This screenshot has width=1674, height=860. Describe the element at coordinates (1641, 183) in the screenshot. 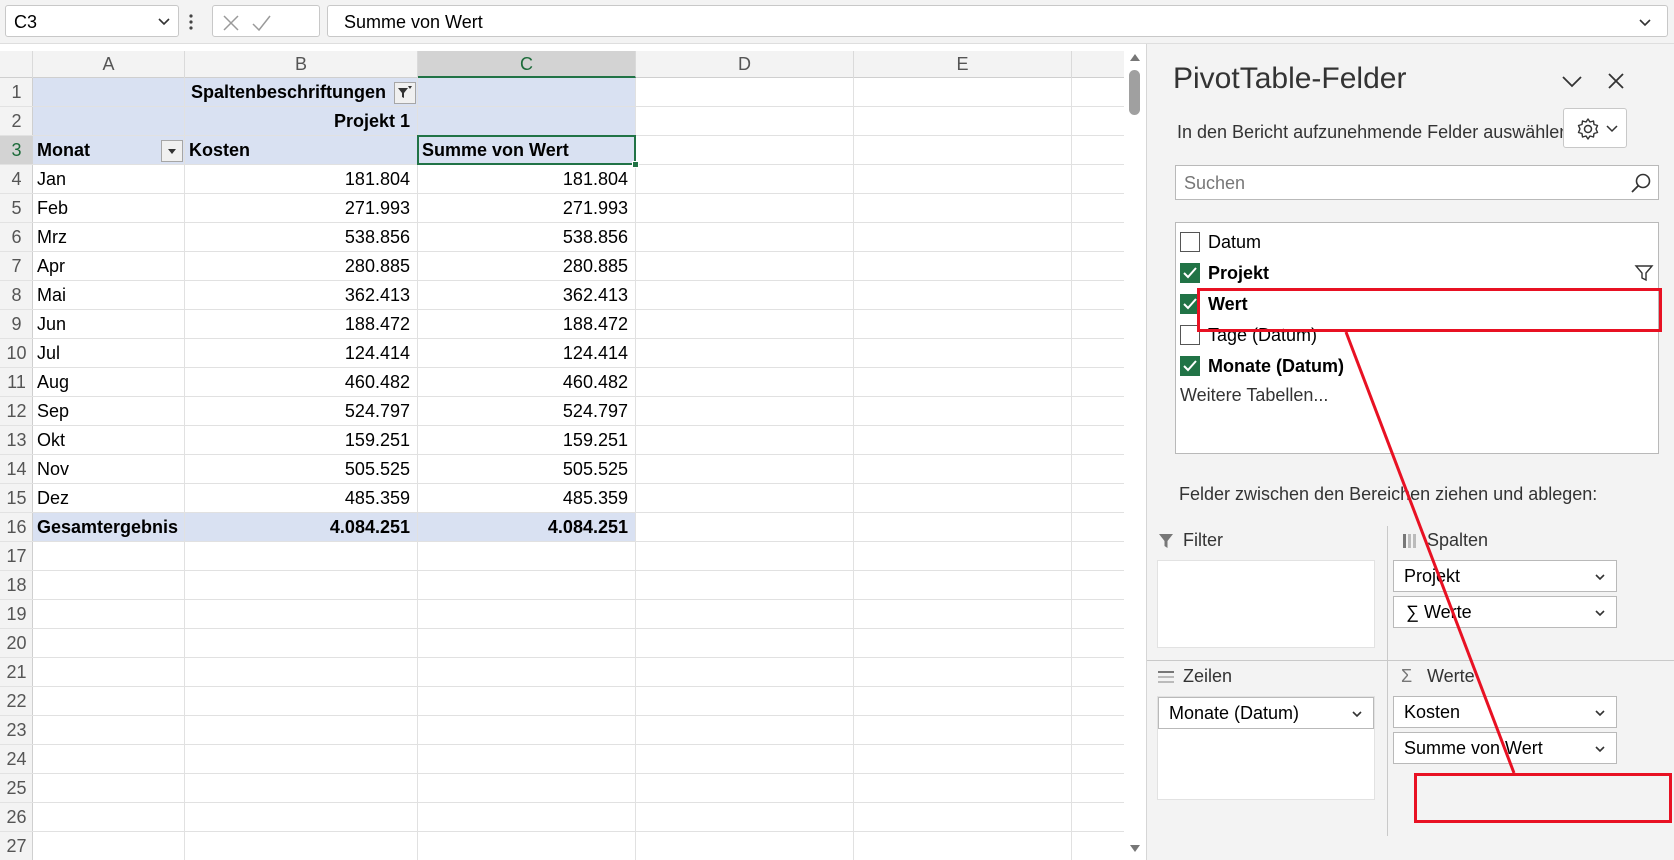

I see `search-icon` at that location.